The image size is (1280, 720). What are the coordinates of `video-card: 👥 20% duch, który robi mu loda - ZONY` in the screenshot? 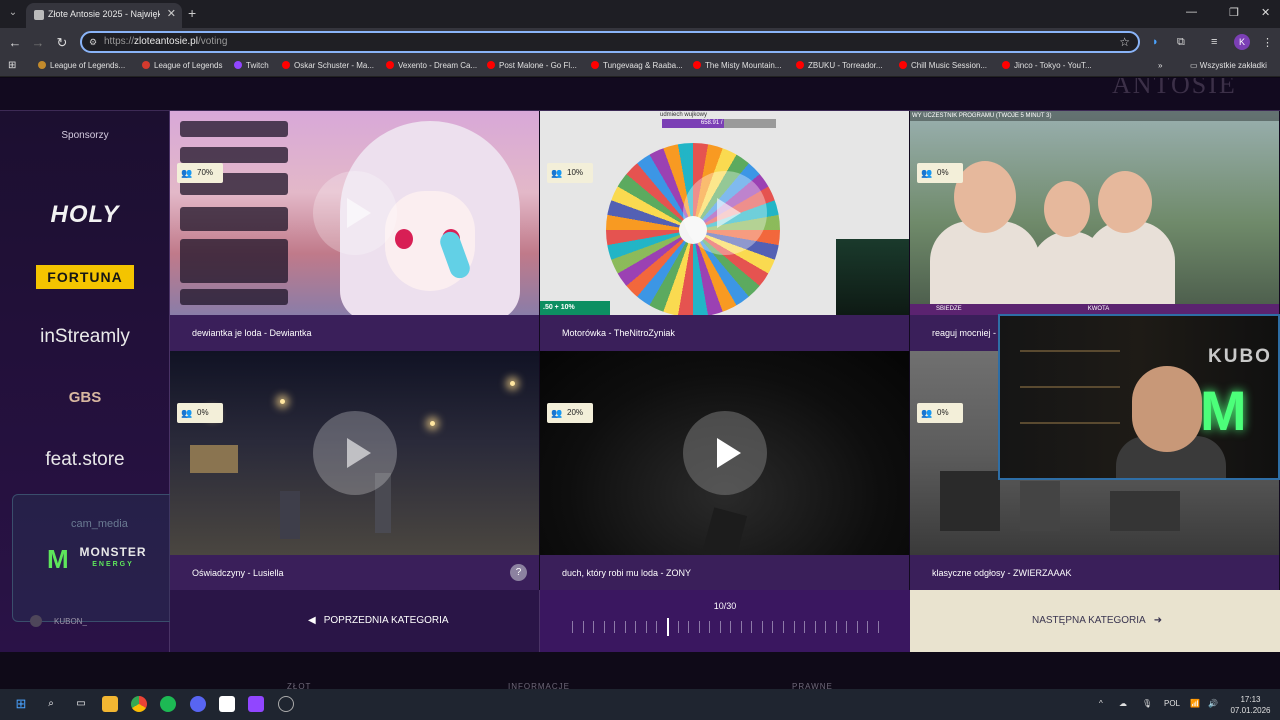 It's located at (724, 471).